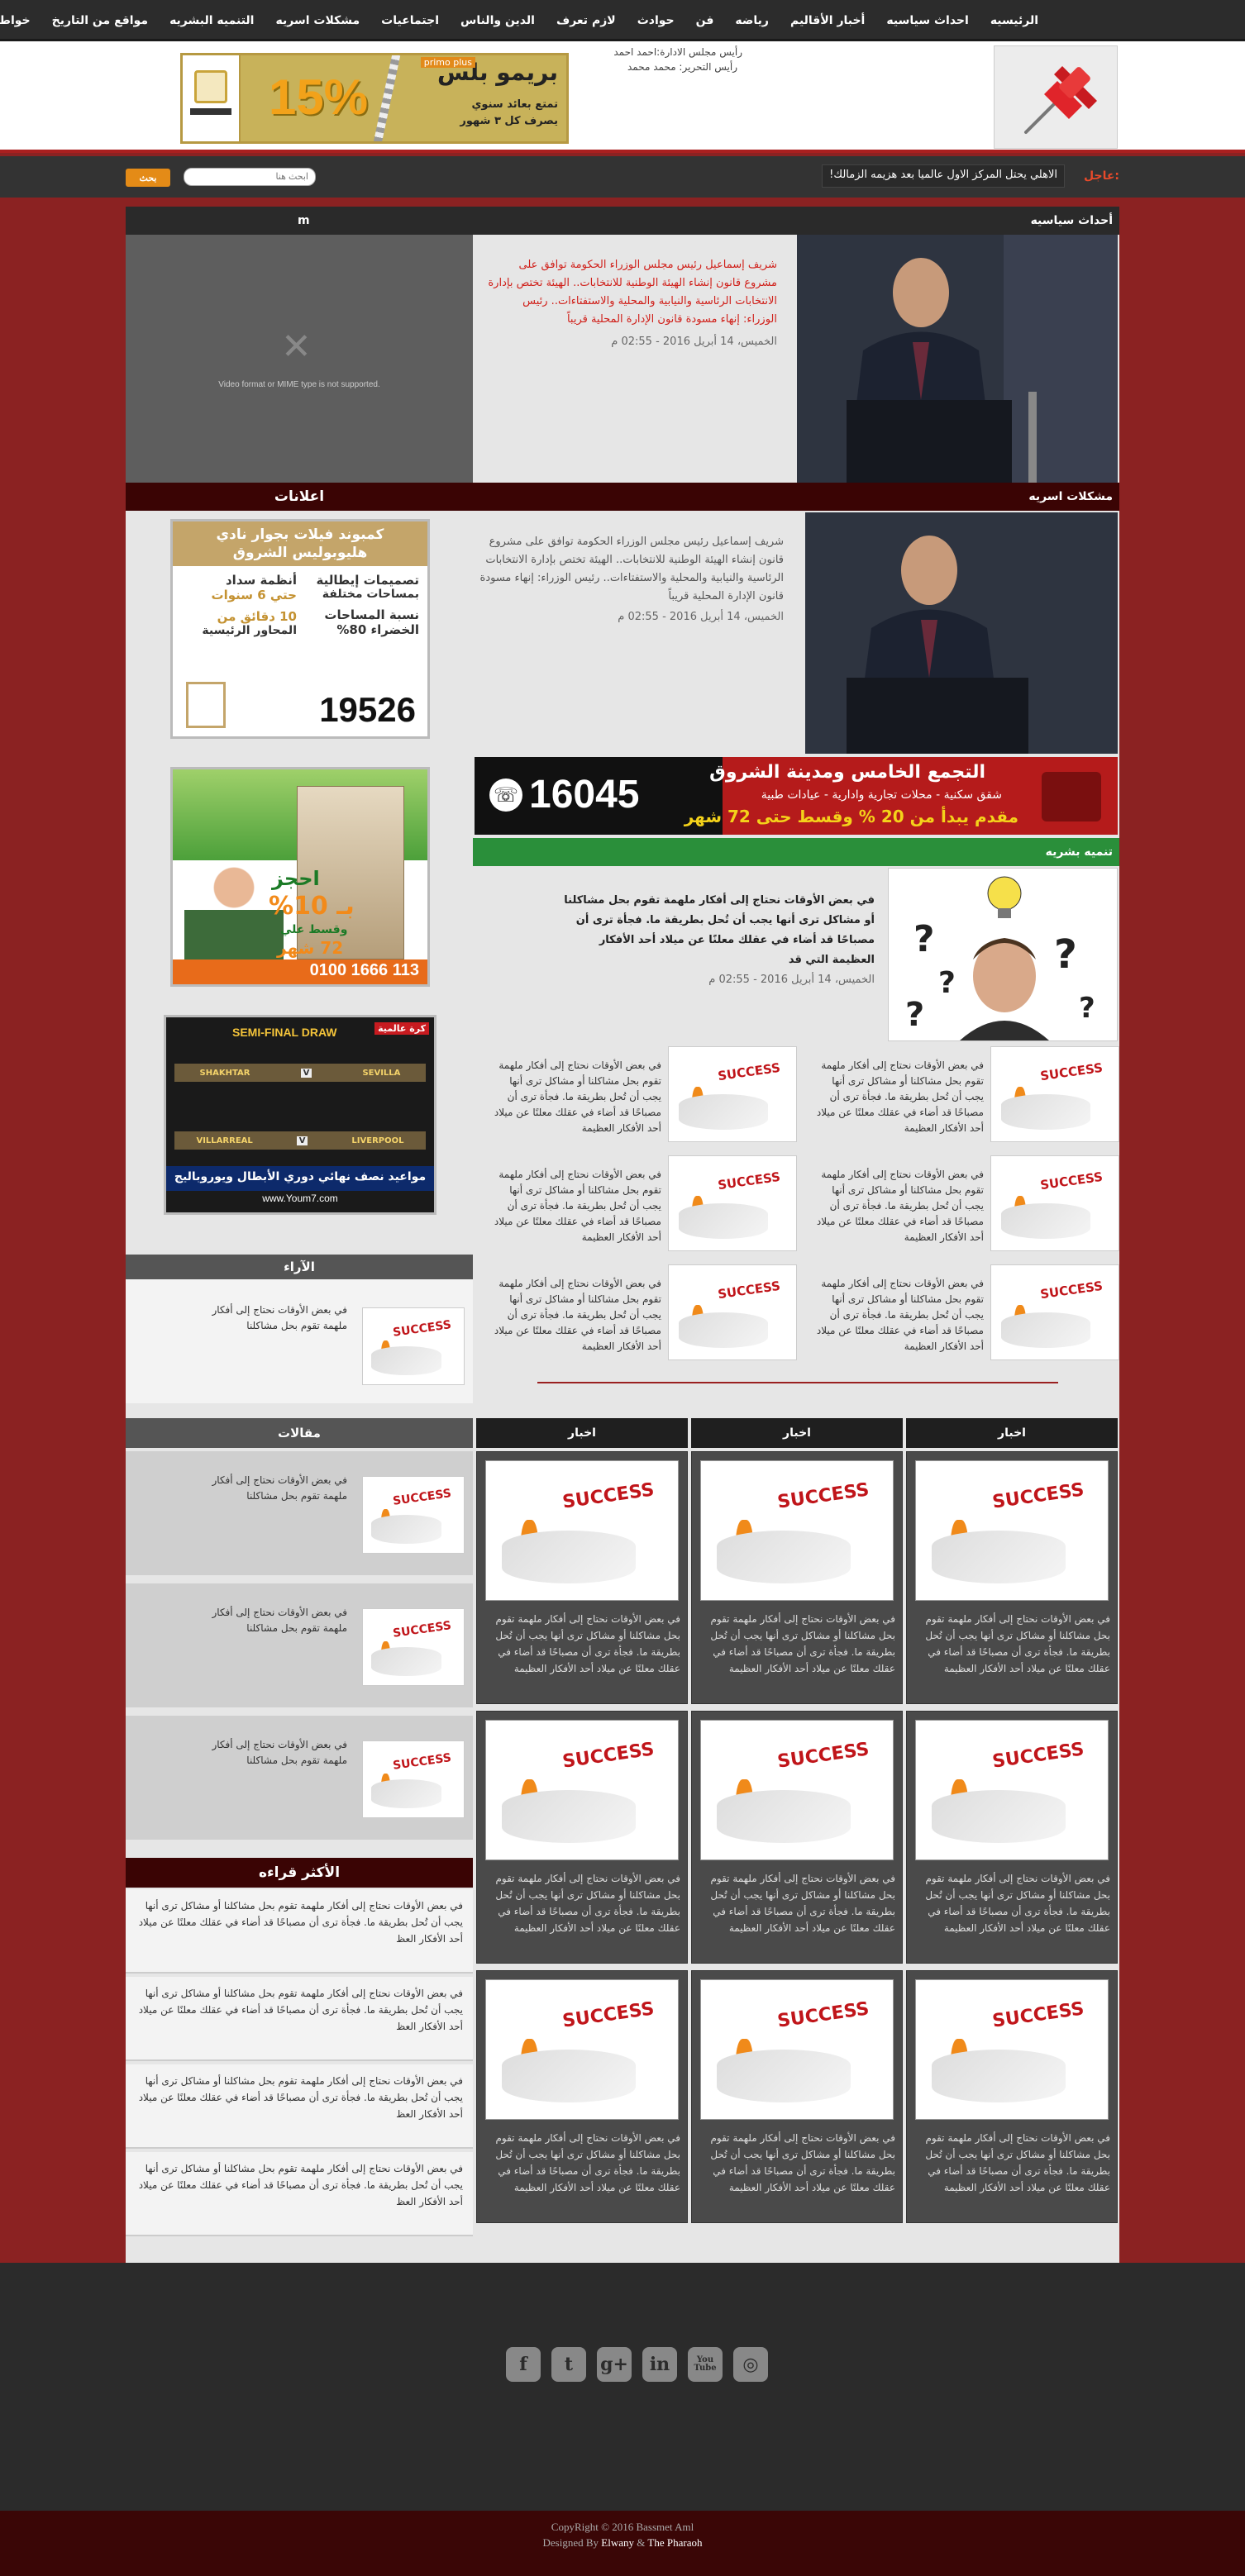 Image resolution: width=1245 pixels, height=2576 pixels. What do you see at coordinates (751, 2364) in the screenshot?
I see `instagram-icon: ◎` at bounding box center [751, 2364].